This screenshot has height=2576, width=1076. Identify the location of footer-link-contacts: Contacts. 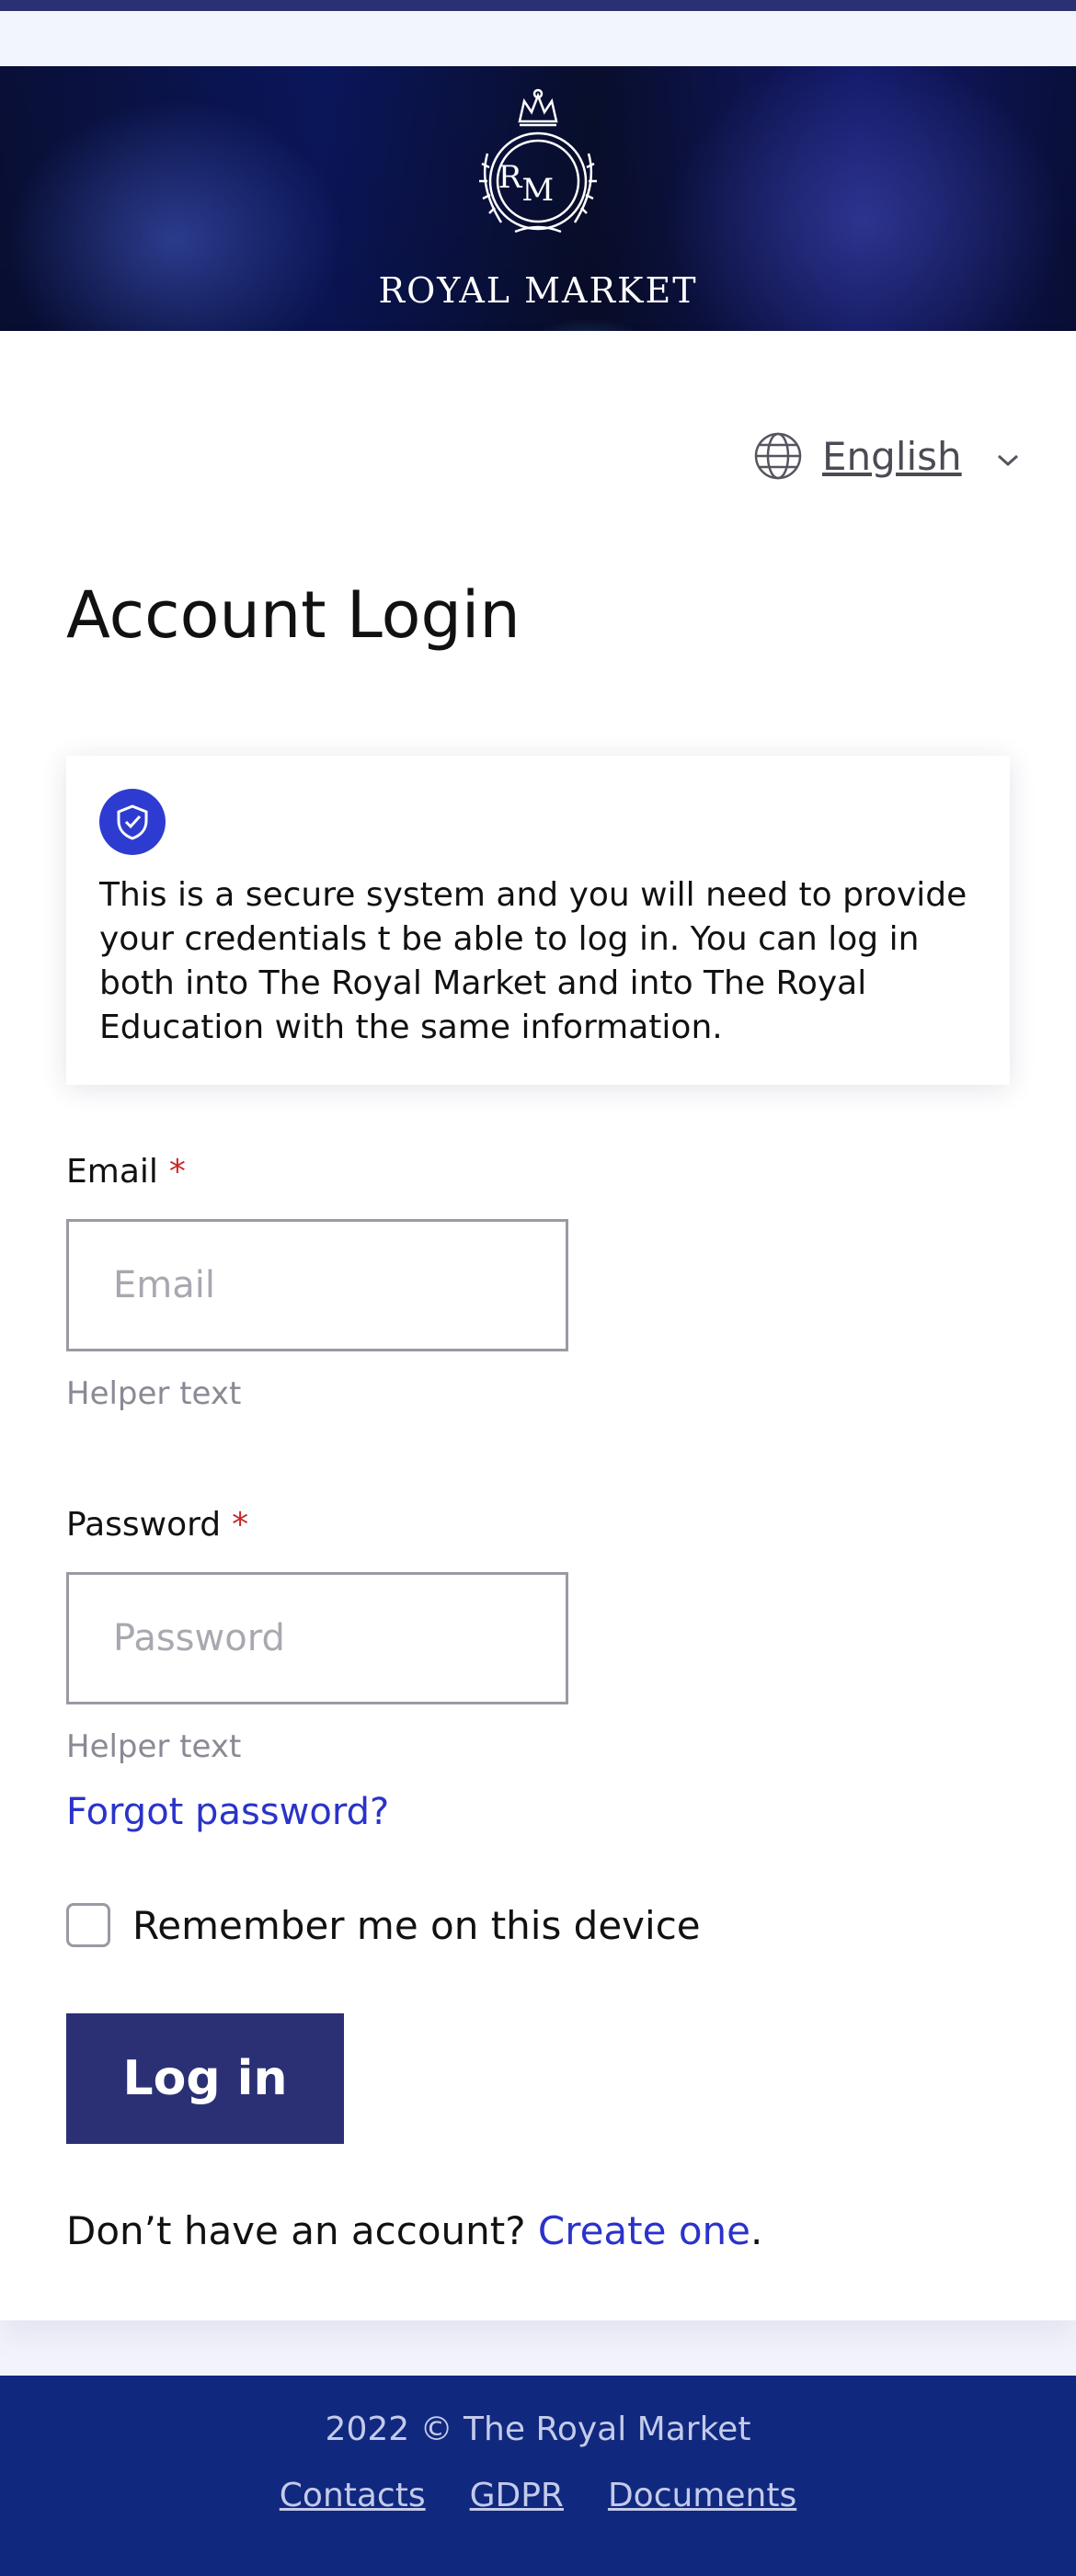
(353, 2495).